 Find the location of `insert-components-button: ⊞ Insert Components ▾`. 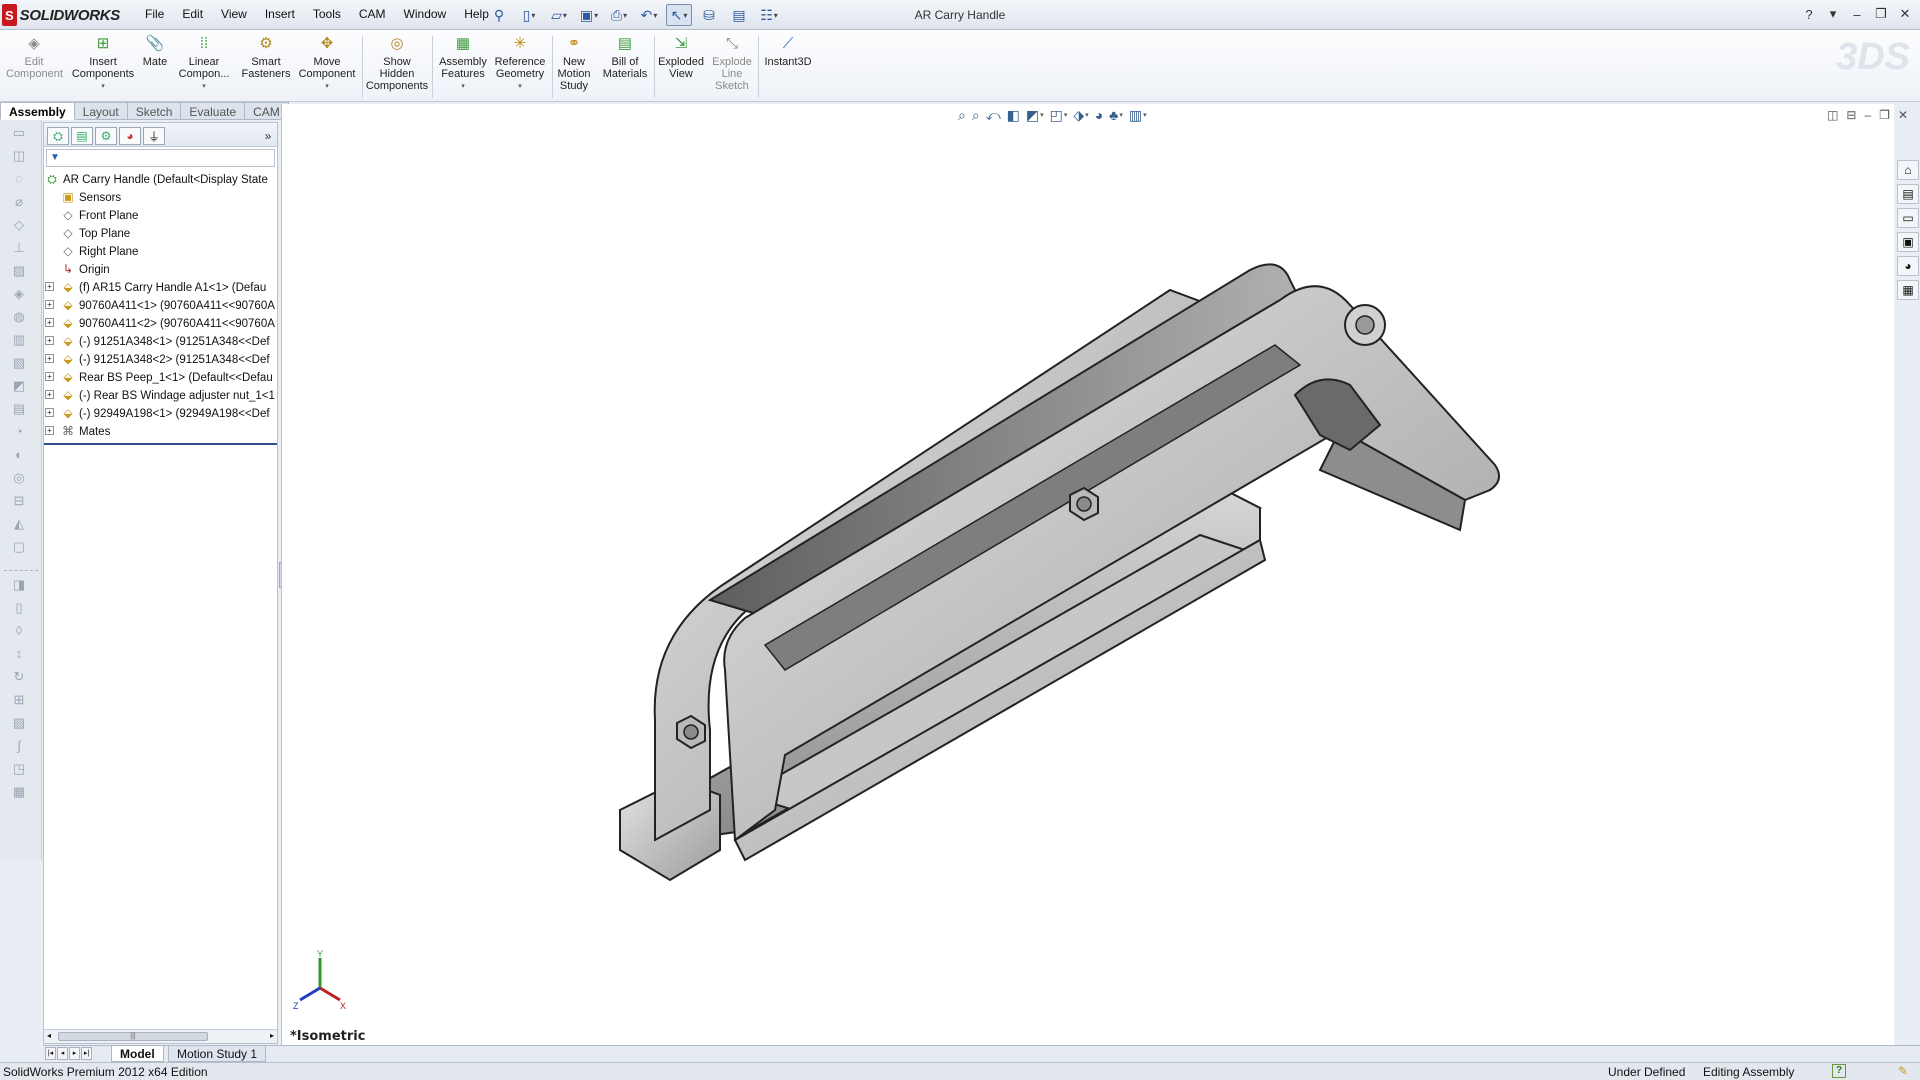

insert-components-button: ⊞ Insert Components ▾ is located at coordinates (103, 63).